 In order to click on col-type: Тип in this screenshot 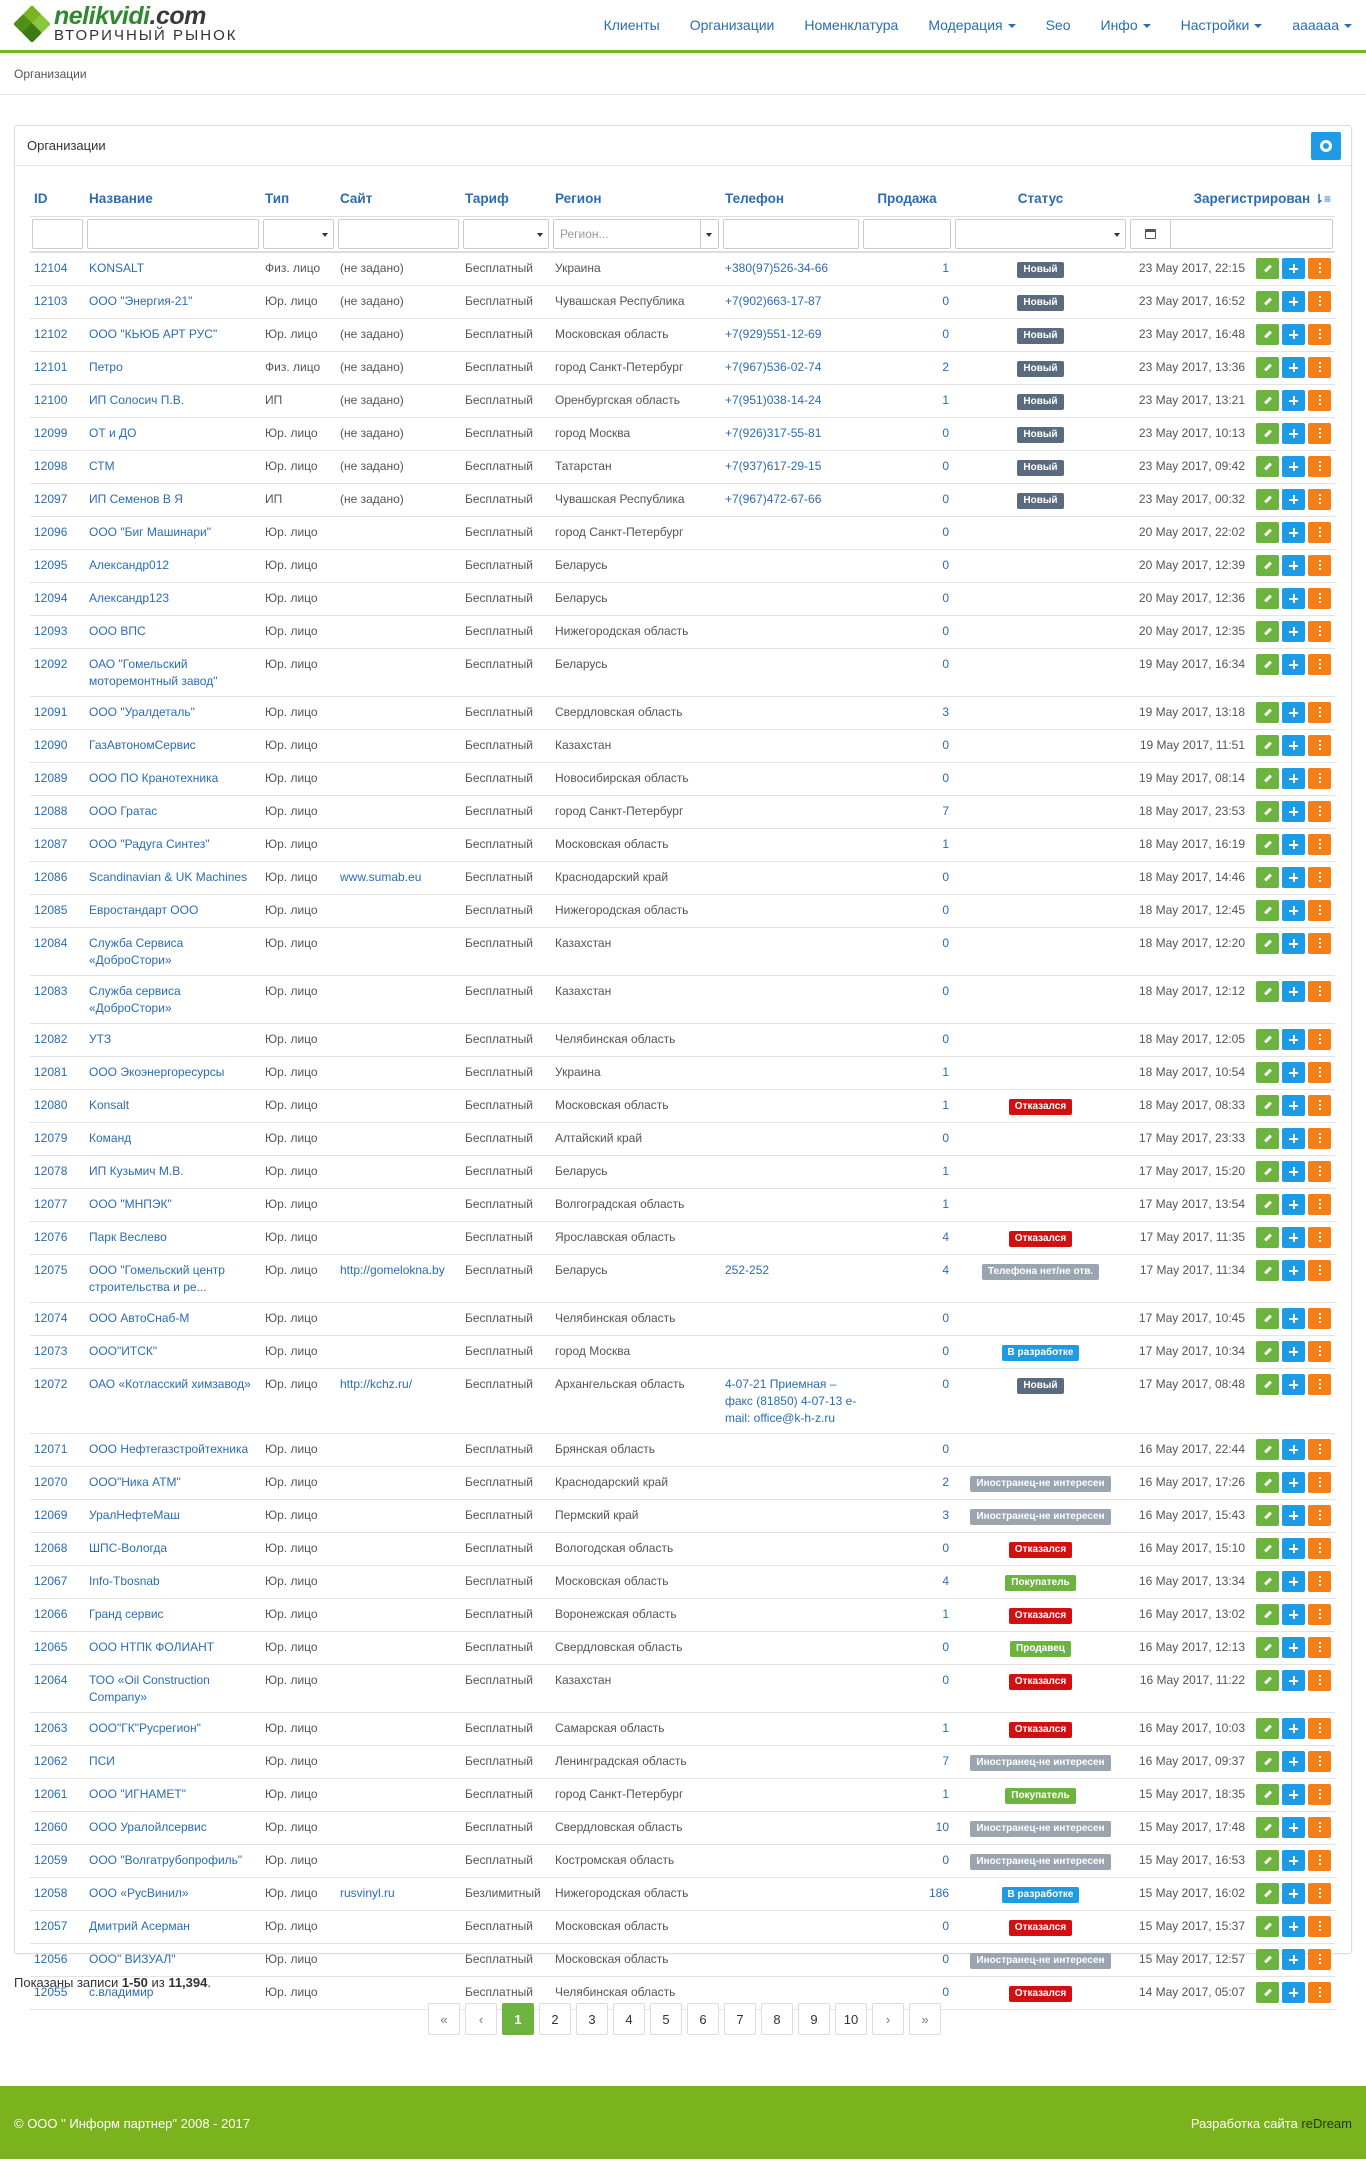, I will do `click(298, 199)`.